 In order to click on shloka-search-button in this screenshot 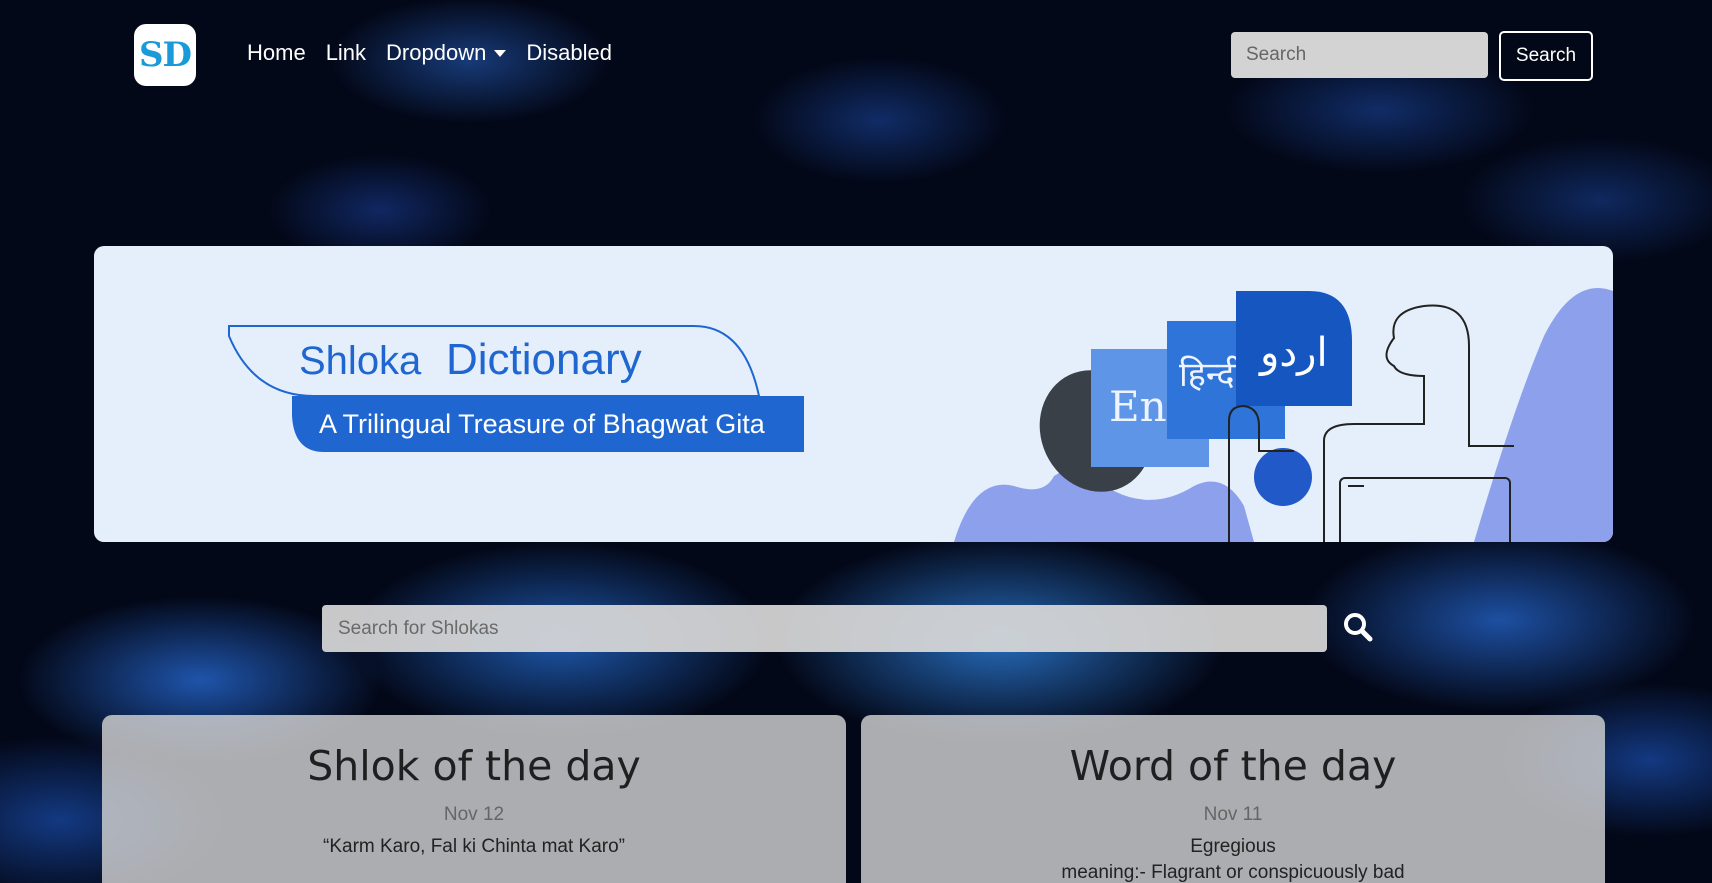, I will do `click(1358, 628)`.